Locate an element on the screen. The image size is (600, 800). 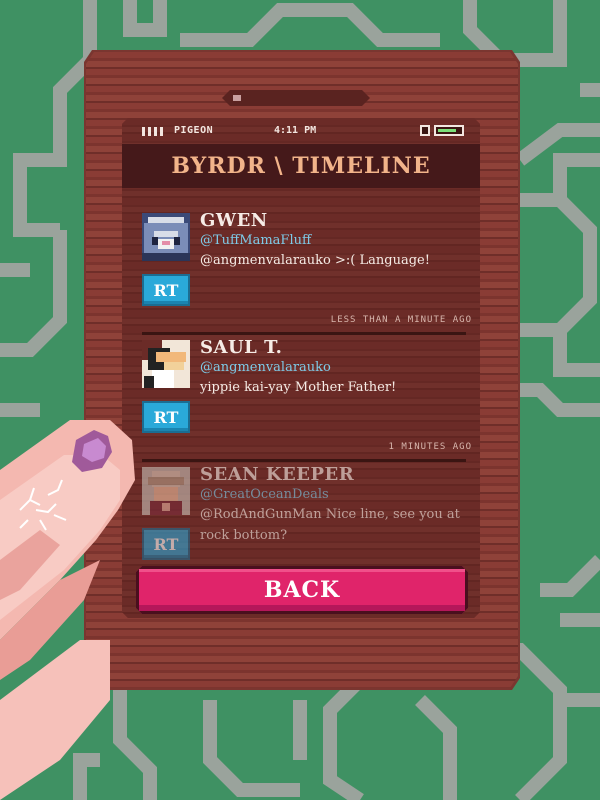
tweet-author-handle: @TuffMamaFluff is located at coordinates (255, 240).